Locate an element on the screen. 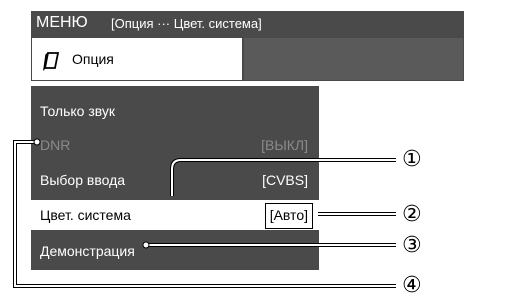 This screenshot has height=298, width=511. callout-4: ④ is located at coordinates (412, 284).